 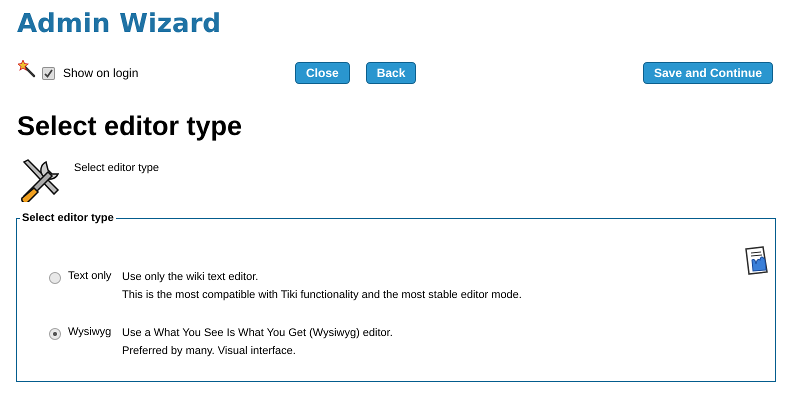 What do you see at coordinates (707, 73) in the screenshot?
I see `save-button: Save and Continue` at bounding box center [707, 73].